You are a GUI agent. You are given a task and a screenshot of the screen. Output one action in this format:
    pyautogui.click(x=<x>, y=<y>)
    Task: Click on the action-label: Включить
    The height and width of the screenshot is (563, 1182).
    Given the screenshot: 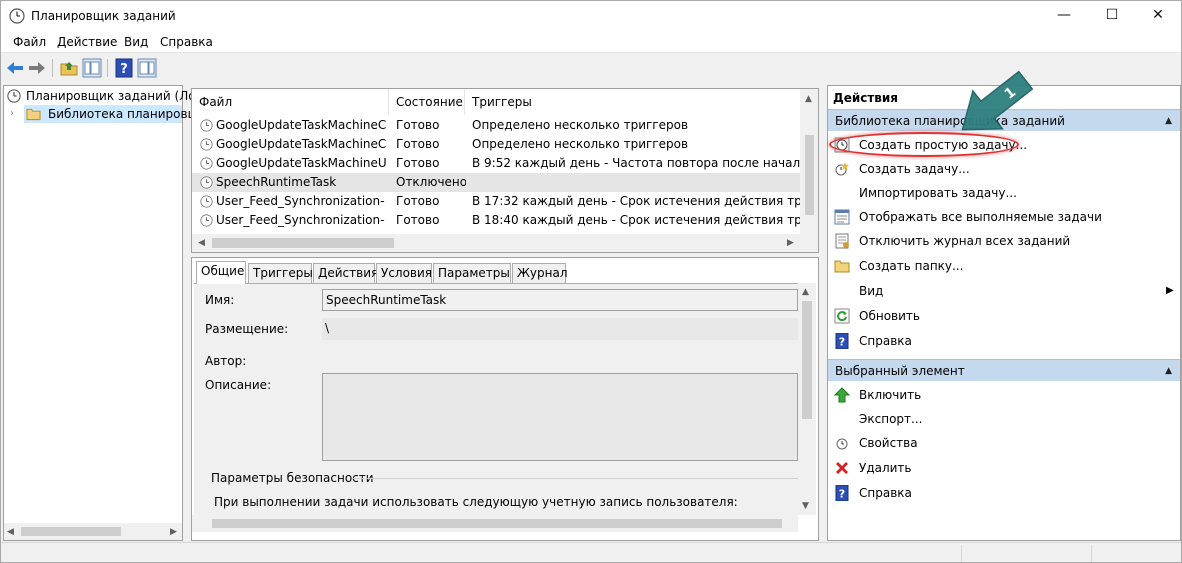 What is the action you would take?
    pyautogui.click(x=890, y=395)
    